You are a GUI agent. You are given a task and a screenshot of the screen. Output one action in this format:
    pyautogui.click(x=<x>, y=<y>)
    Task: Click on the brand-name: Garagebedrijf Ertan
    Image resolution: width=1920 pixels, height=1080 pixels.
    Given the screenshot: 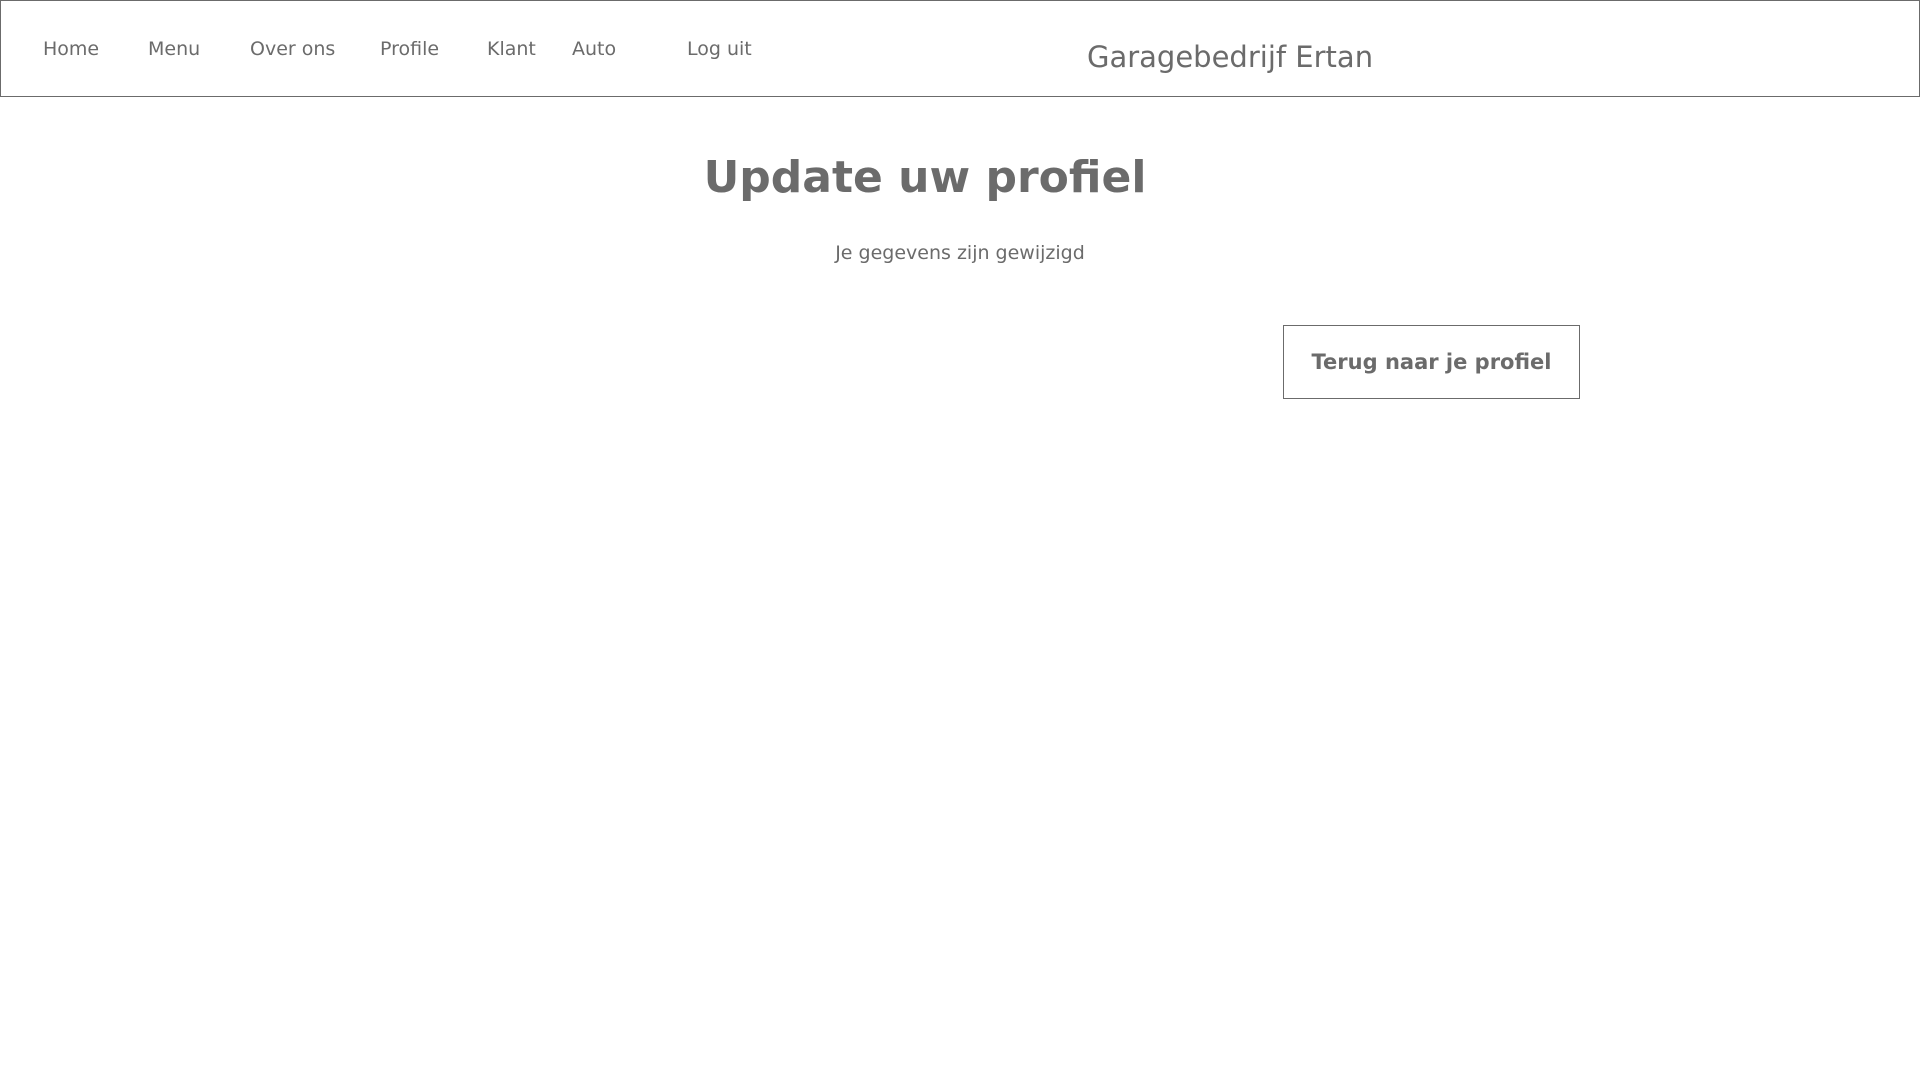 What is the action you would take?
    pyautogui.click(x=1230, y=57)
    